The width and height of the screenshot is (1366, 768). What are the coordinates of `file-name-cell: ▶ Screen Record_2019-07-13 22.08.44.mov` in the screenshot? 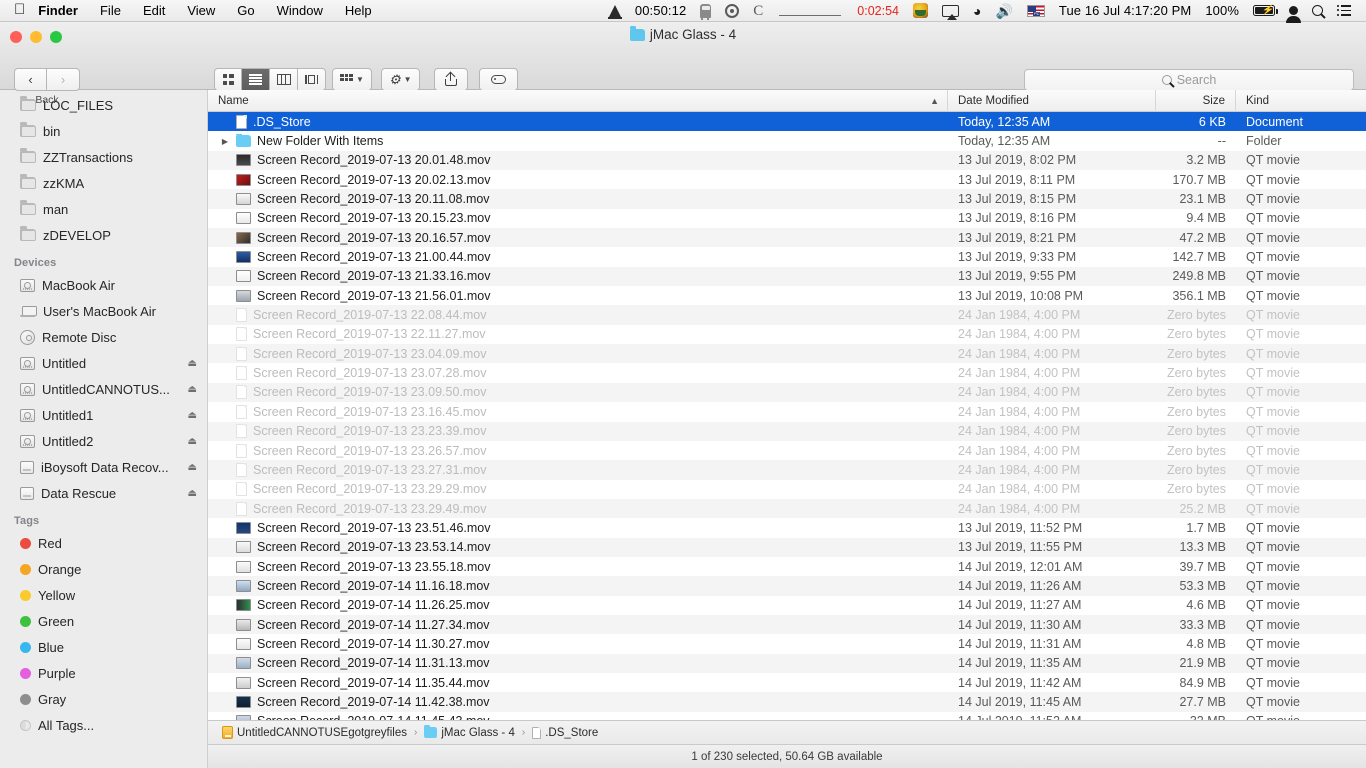 It's located at (578, 315).